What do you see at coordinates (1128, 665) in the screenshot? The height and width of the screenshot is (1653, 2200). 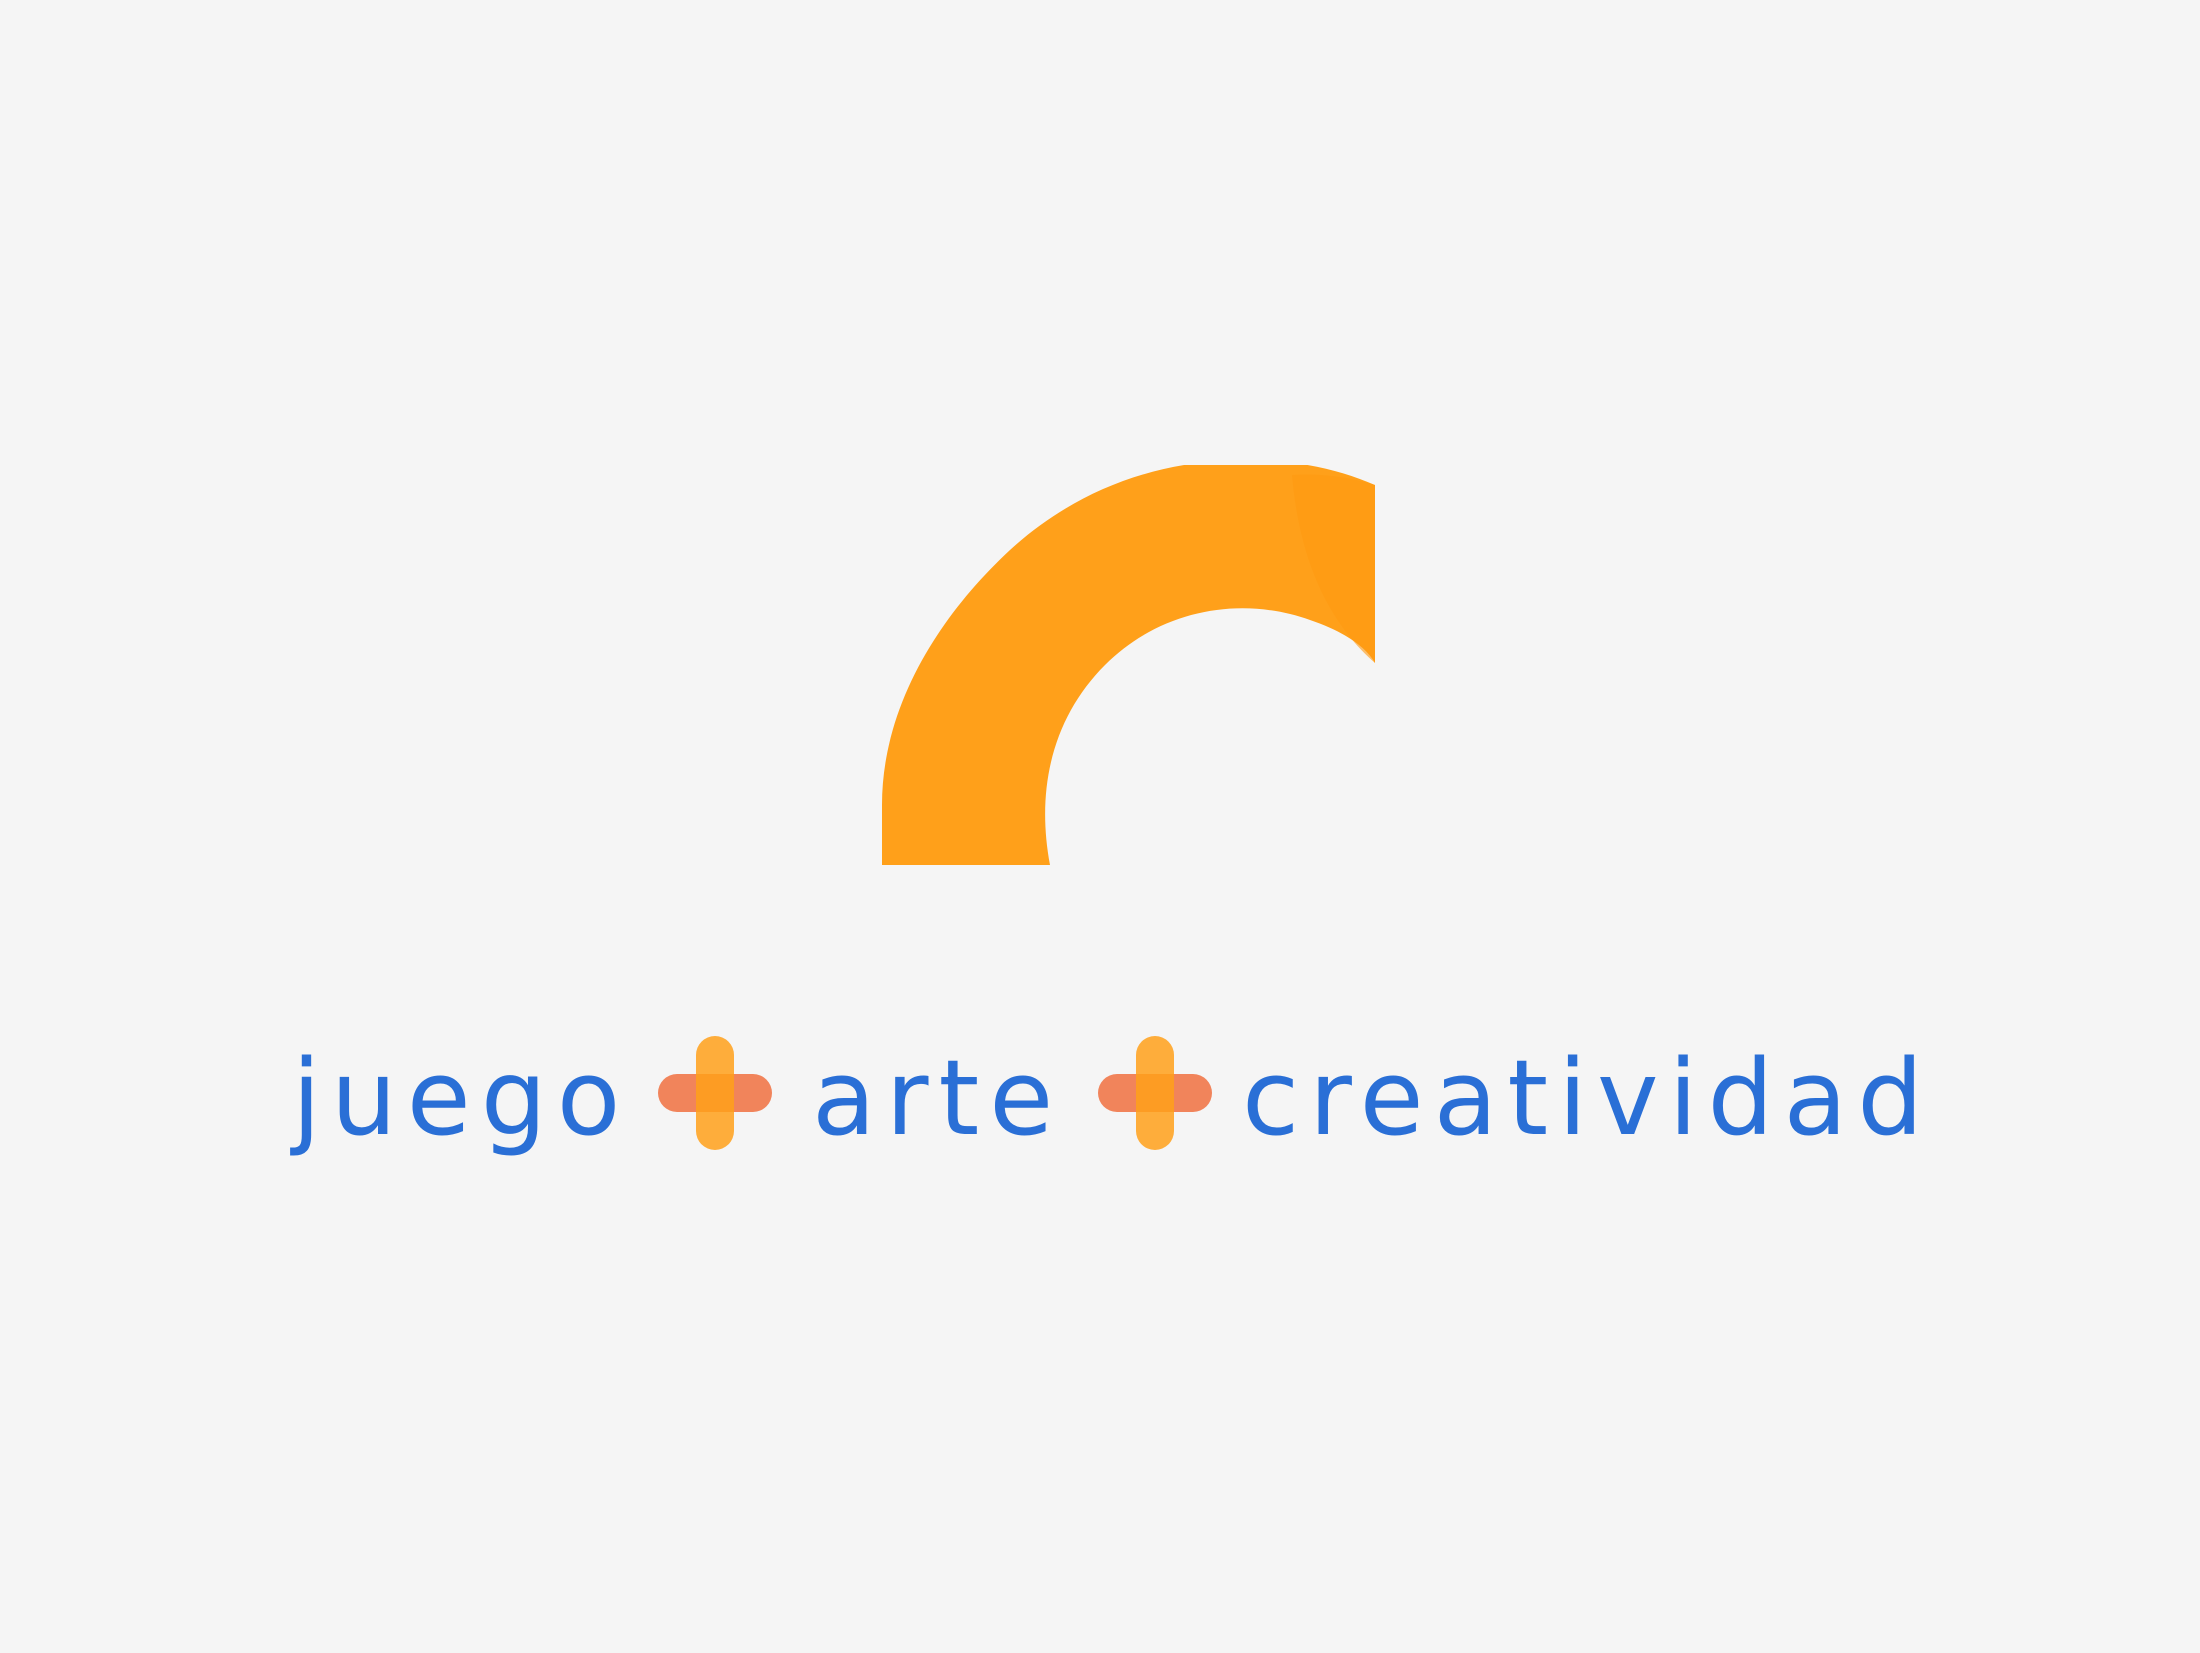 I see `orange-arc-logo` at bounding box center [1128, 665].